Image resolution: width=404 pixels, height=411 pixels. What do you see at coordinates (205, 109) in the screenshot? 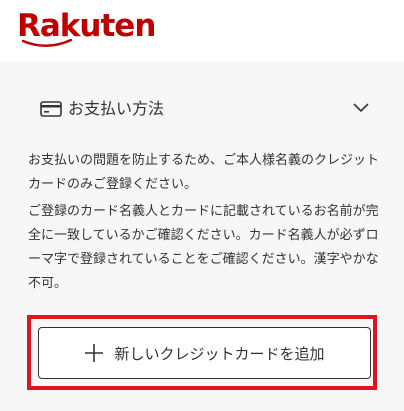
I see `payment-method-header: お支払い方法` at bounding box center [205, 109].